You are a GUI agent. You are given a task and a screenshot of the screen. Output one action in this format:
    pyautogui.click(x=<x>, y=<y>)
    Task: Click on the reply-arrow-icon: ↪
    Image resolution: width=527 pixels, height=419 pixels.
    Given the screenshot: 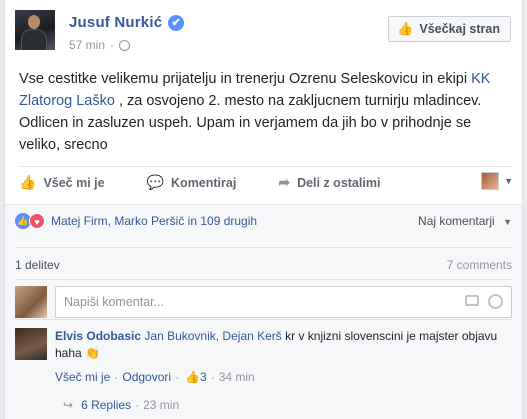 What is the action you would take?
    pyautogui.click(x=68, y=405)
    